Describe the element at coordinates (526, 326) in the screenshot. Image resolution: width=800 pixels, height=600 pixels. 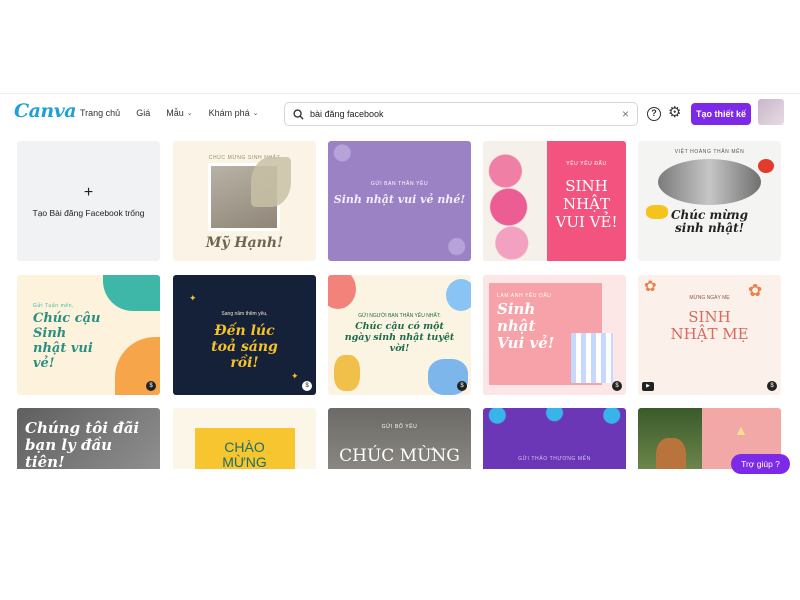
I see `template-main-text: Sinh nhật Vui vẻ!` at that location.